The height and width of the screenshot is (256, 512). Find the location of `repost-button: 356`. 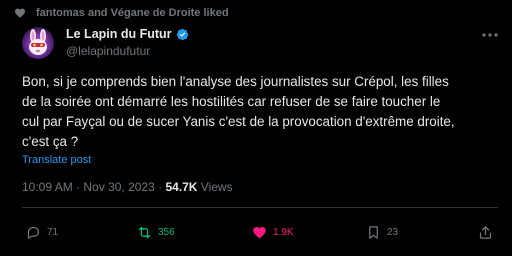

repost-button: 356 is located at coordinates (156, 232).